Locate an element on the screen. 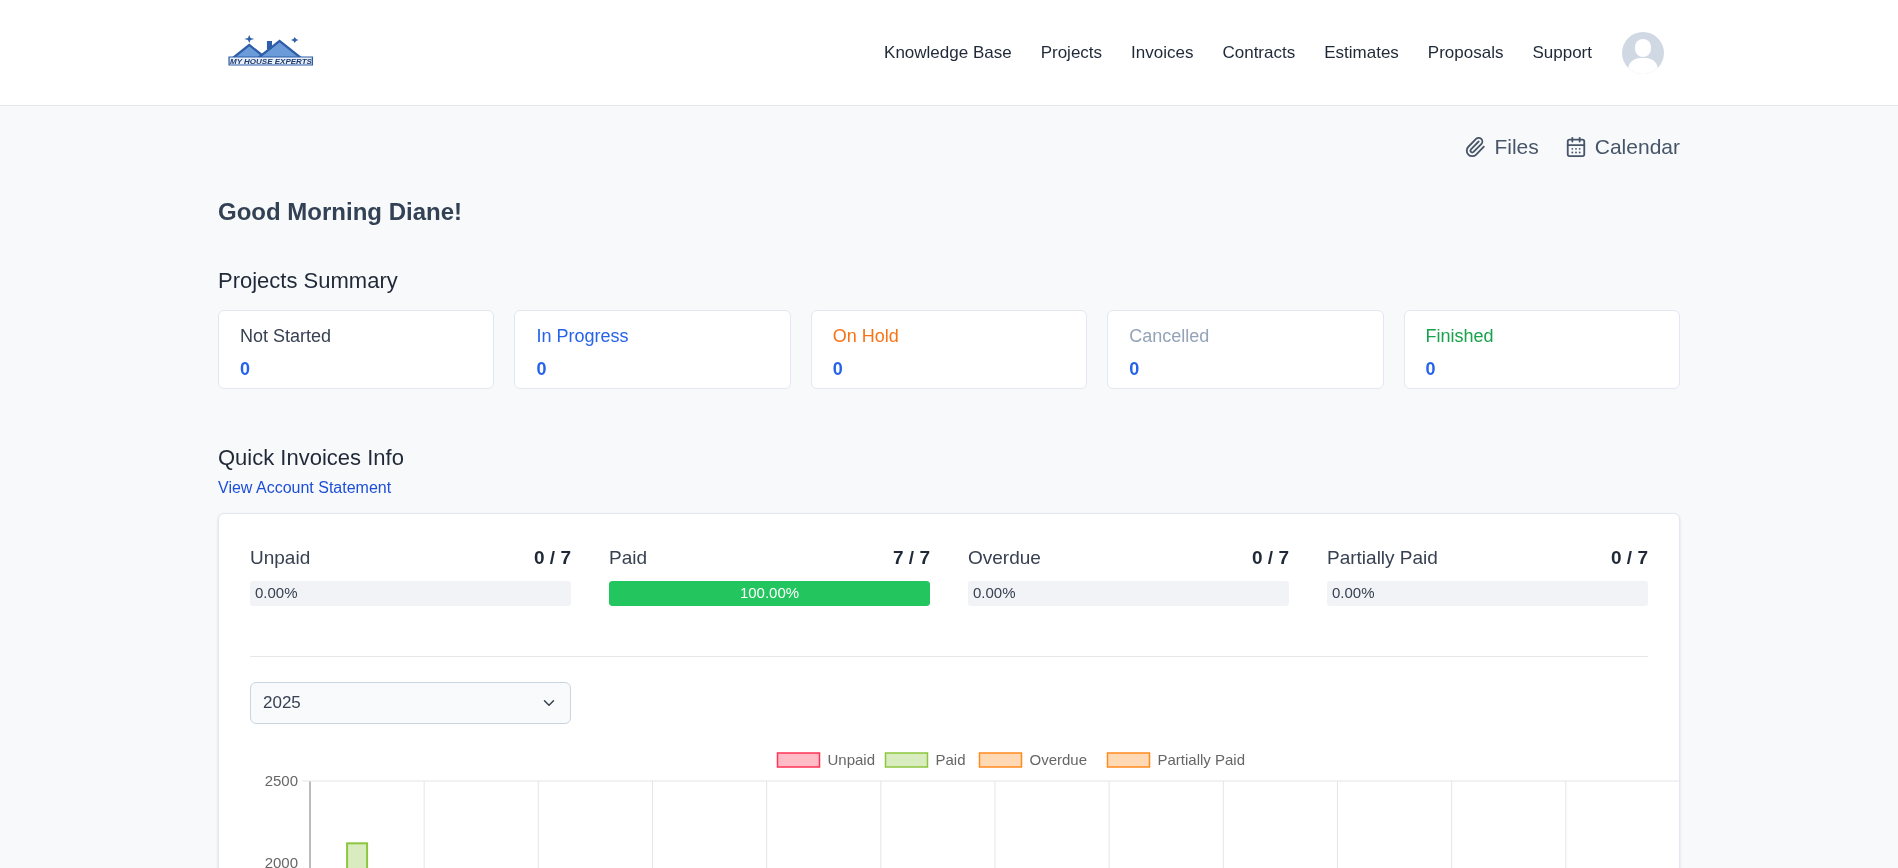 The height and width of the screenshot is (868, 1898). legend-label: Partially Paid is located at coordinates (1201, 759).